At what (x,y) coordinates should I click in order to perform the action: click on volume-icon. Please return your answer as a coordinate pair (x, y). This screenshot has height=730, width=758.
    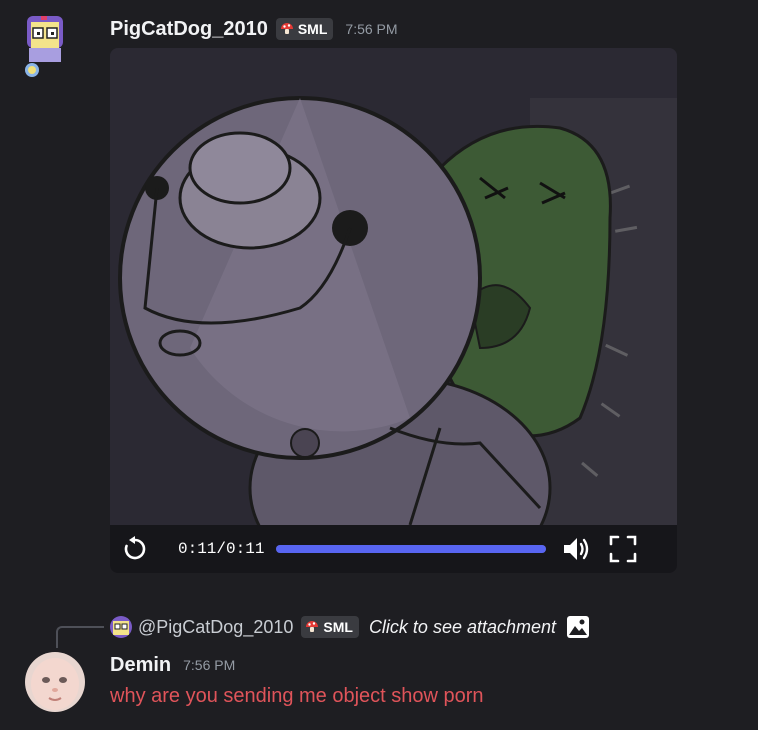
    Looking at the image, I should click on (577, 549).